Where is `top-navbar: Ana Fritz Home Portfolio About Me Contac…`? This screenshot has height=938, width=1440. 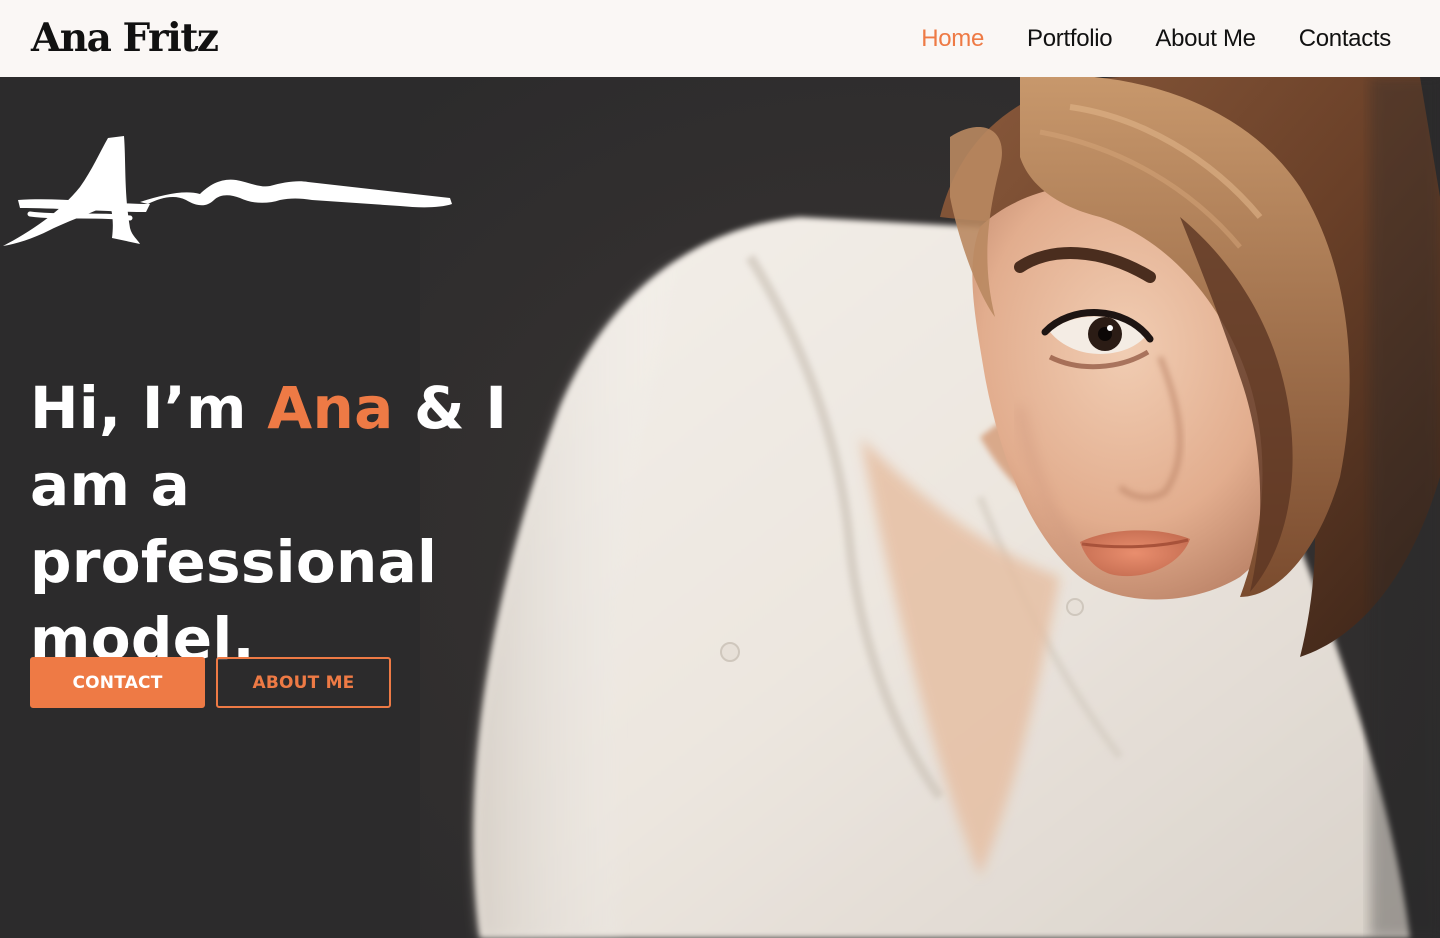
top-navbar: Ana Fritz Home Portfolio About Me Contac… is located at coordinates (720, 38).